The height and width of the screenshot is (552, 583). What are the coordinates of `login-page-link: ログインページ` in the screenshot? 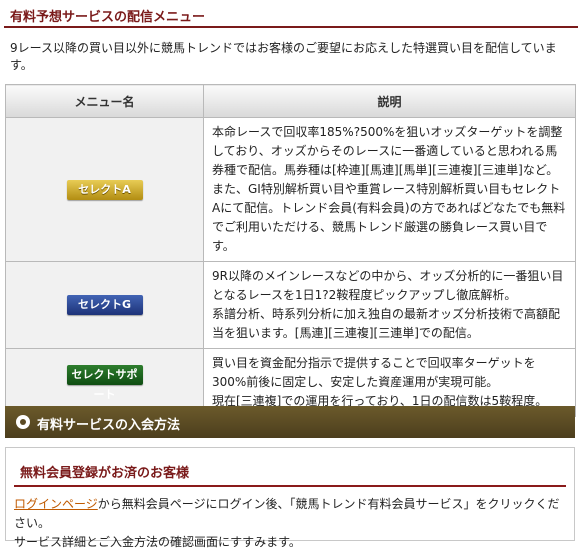 It's located at (56, 504).